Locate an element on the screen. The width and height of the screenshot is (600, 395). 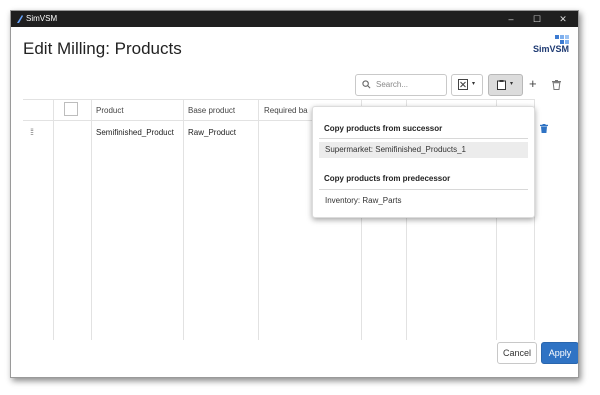
page-title: Edit Milling: Products is located at coordinates (102, 48).